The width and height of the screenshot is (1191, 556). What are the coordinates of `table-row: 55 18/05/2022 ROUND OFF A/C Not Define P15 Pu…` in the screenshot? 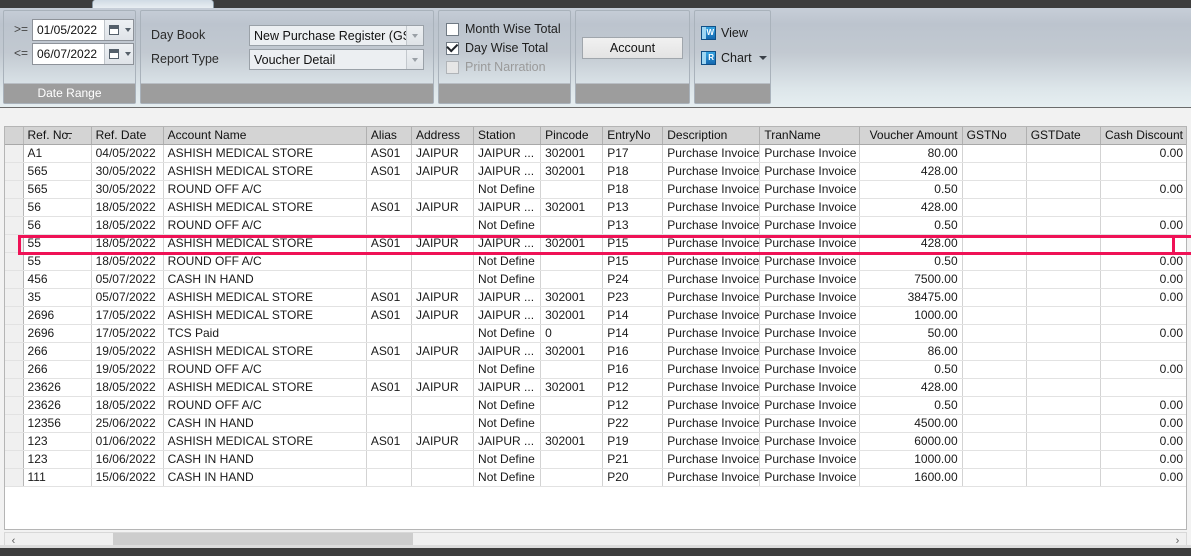 It's located at (595, 261).